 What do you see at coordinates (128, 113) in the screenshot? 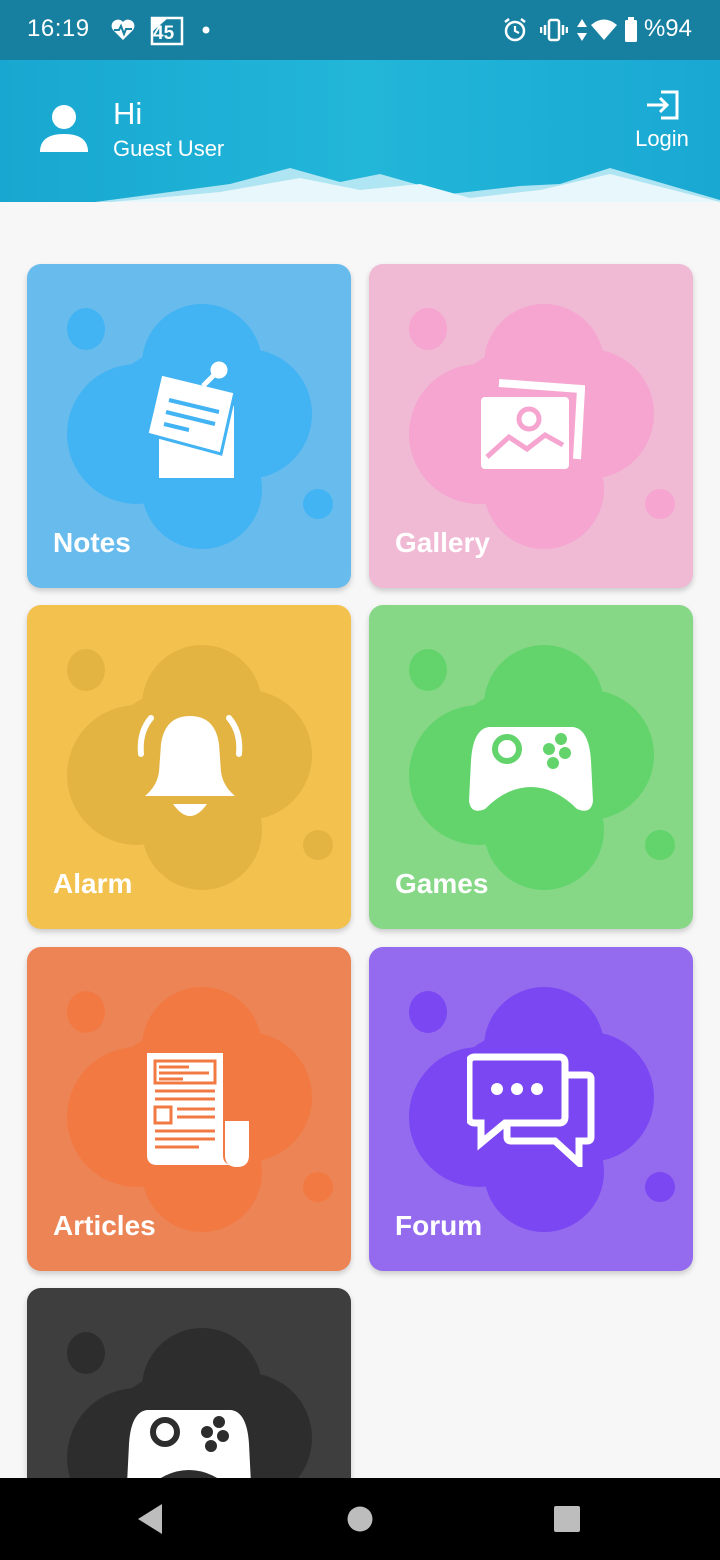
I see `greeting: Hi` at bounding box center [128, 113].